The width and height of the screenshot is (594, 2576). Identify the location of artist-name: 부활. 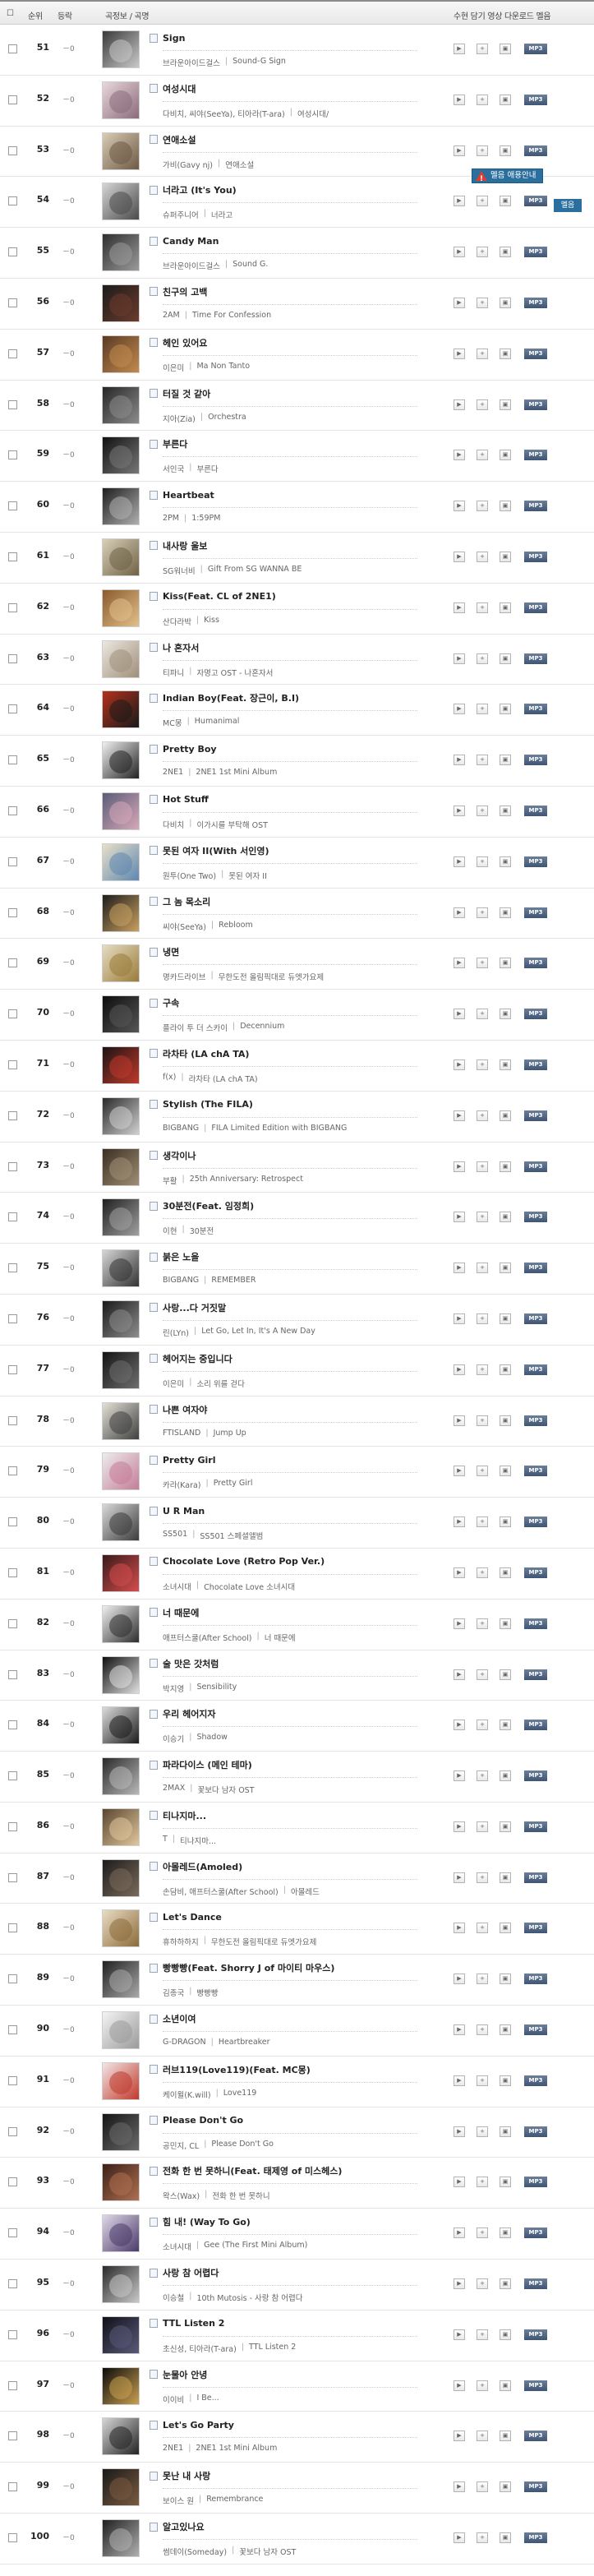
(170, 1180).